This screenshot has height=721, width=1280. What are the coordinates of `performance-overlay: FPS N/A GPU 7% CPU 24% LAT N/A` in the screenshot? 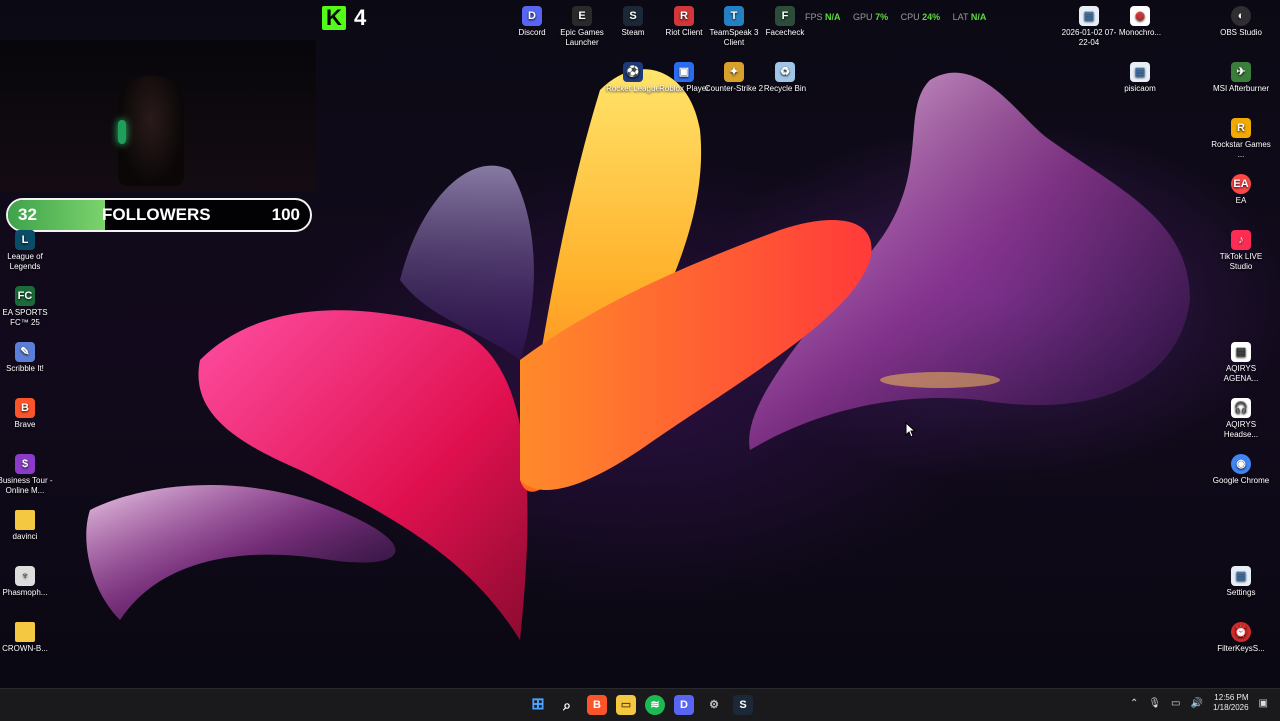 It's located at (900, 17).